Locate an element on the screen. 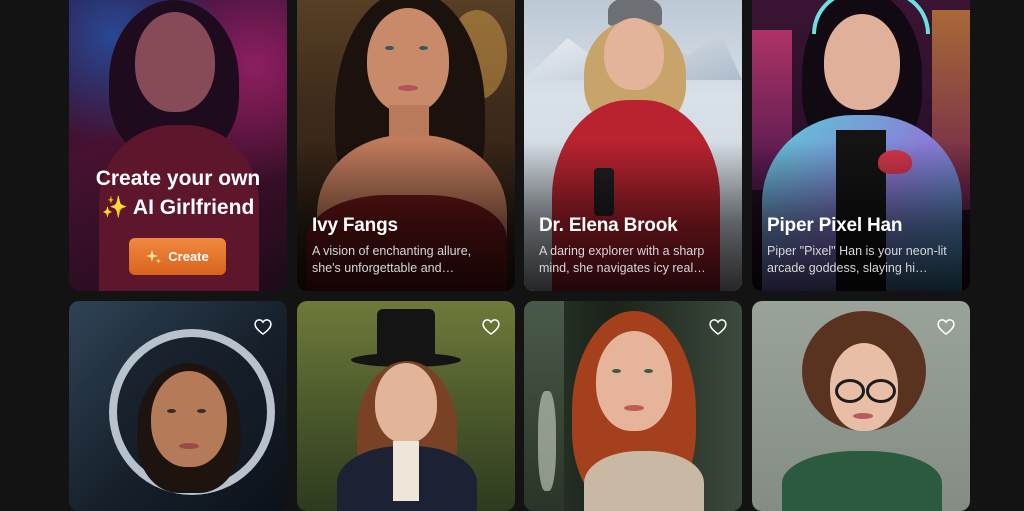 The image size is (1024, 511). character-card-astronaut is located at coordinates (178, 406).